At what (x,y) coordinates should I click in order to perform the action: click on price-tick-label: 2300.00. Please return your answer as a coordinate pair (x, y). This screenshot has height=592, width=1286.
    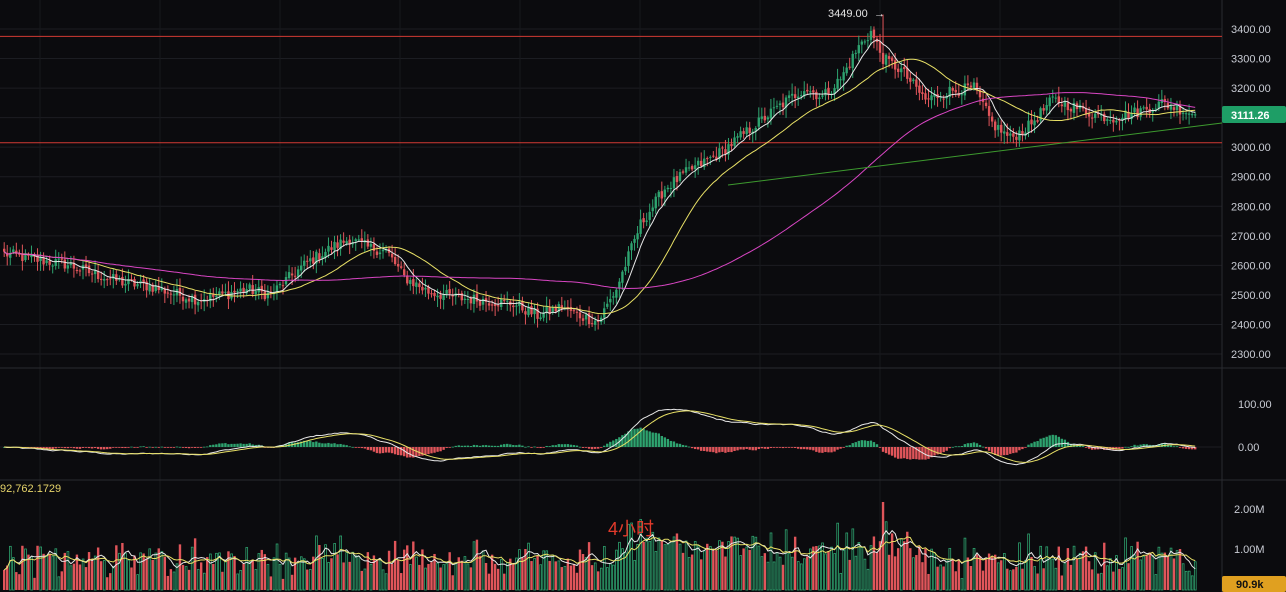
    Looking at the image, I should click on (1251, 355).